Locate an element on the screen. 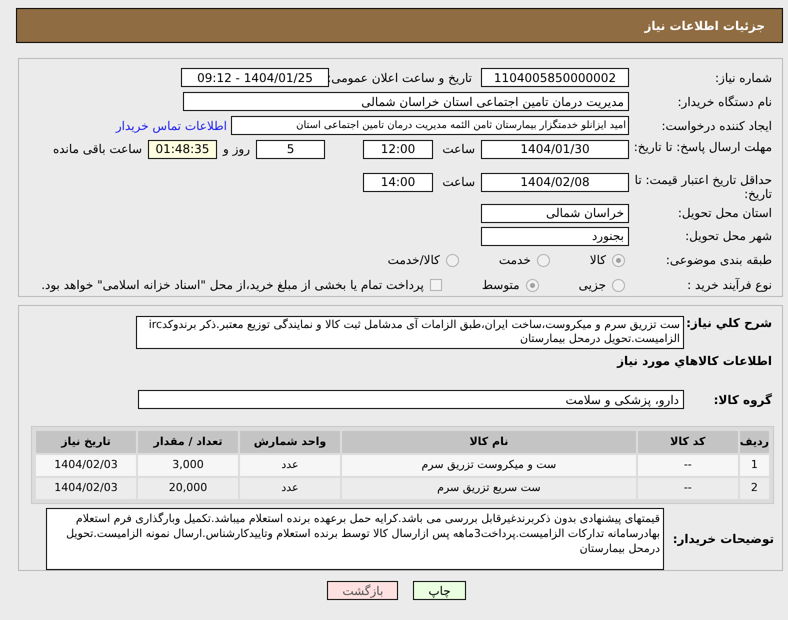 Image resolution: width=788 pixels, height=620 pixels. field-label: طبقه بندی موضوعی: is located at coordinates (718, 260).